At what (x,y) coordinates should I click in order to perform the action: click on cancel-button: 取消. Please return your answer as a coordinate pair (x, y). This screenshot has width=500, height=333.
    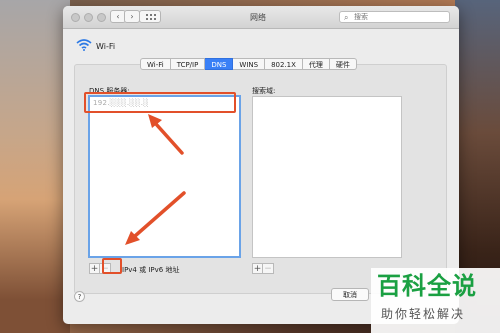
    Looking at the image, I should click on (350, 294).